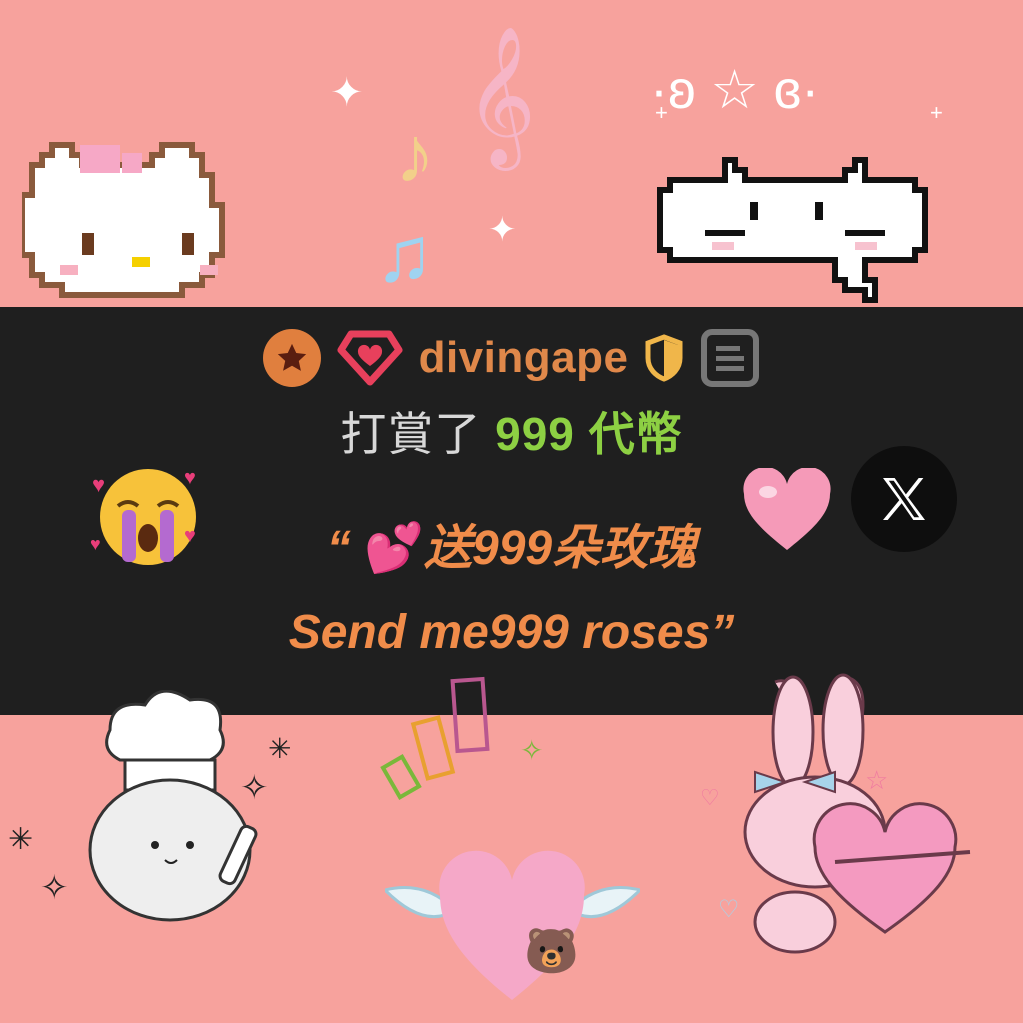 This screenshot has height=1023, width=1023. Describe the element at coordinates (512, 925) in the screenshot. I see `winged-heart-icon` at that location.